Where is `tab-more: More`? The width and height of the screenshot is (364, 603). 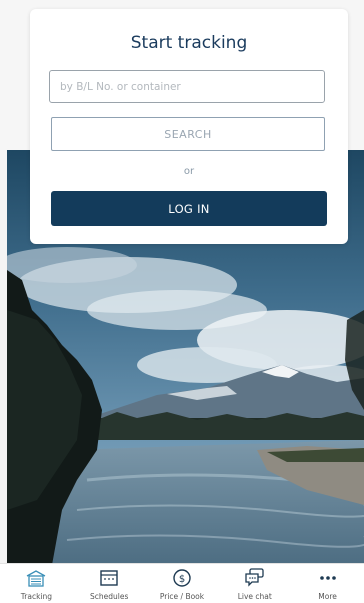
tab-more: More is located at coordinates (327, 583).